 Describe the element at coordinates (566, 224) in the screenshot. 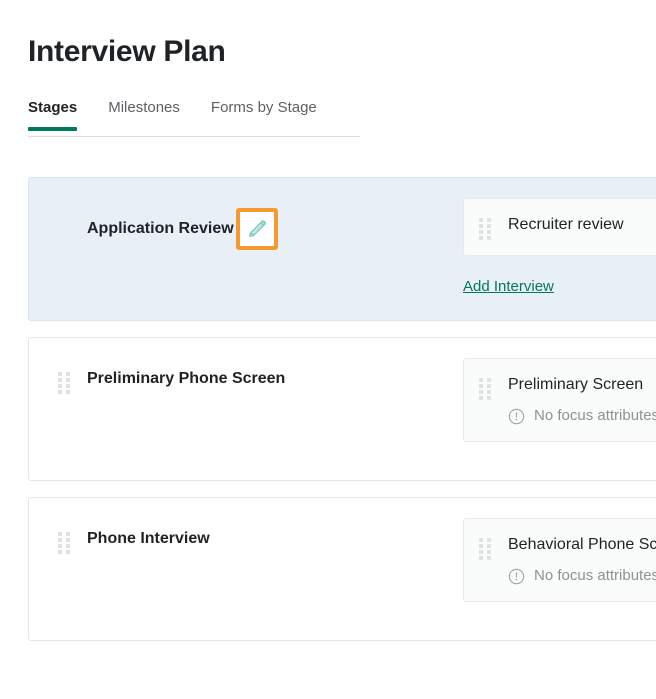

I see `interview-title: Recruiter review` at that location.